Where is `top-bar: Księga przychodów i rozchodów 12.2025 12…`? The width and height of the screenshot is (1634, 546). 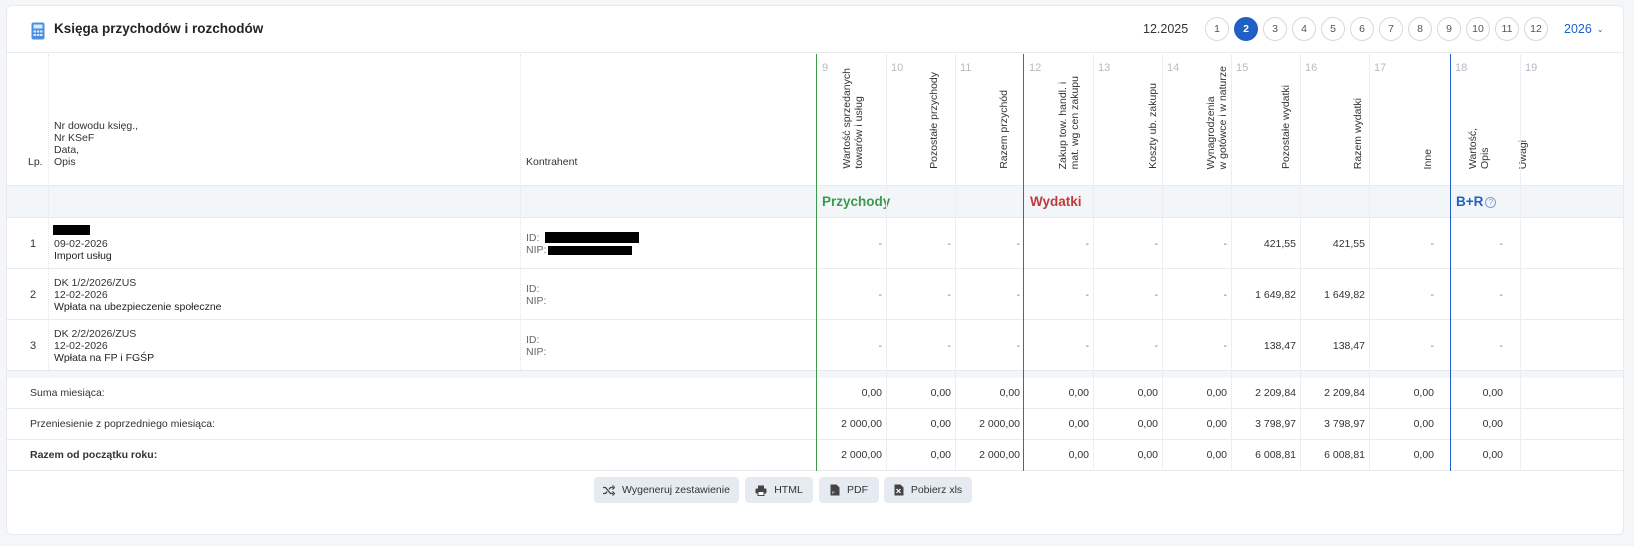
top-bar: Księga przychodów i rozchodów 12.2025 12… is located at coordinates (815, 29).